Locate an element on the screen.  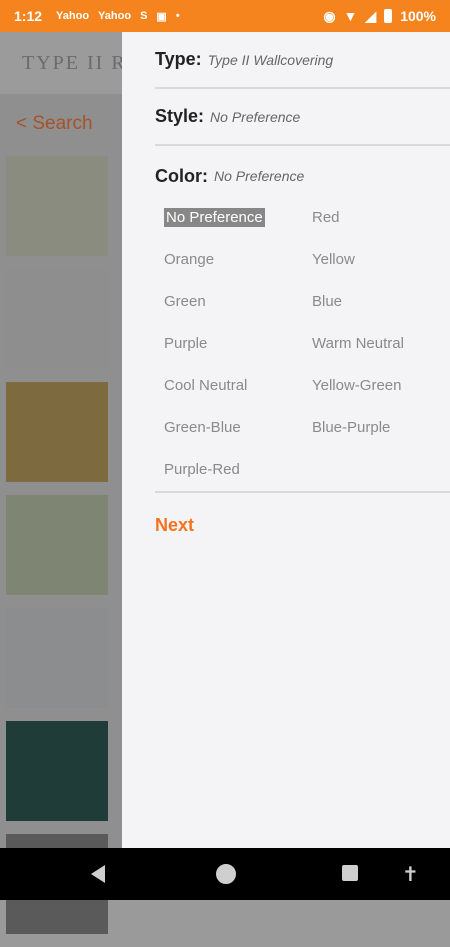
style-value: No Preference is located at coordinates (255, 116).